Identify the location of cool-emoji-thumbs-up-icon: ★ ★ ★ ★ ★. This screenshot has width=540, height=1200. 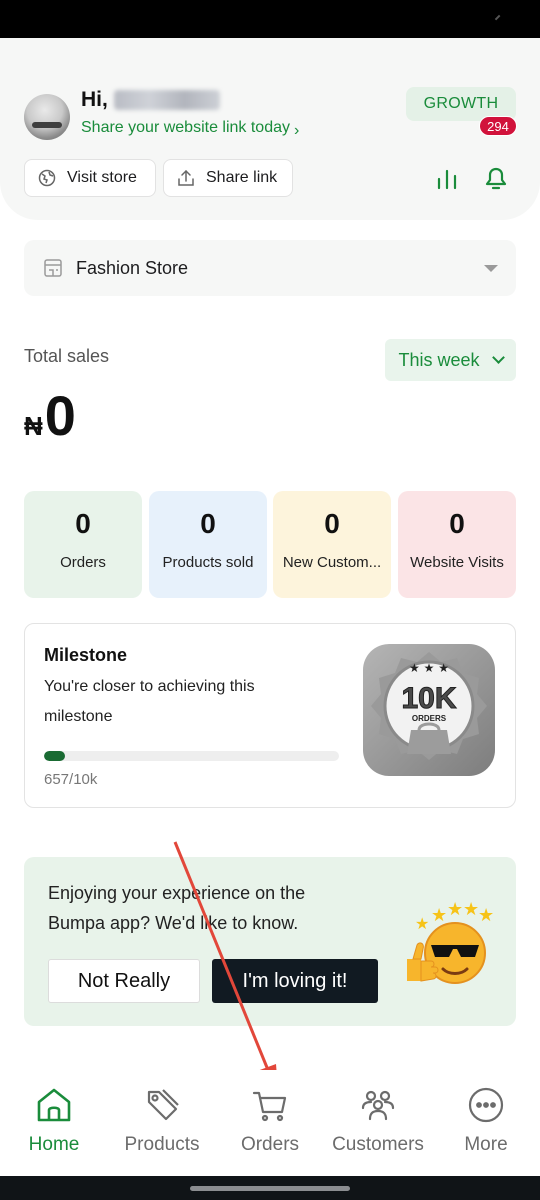
(450, 941).